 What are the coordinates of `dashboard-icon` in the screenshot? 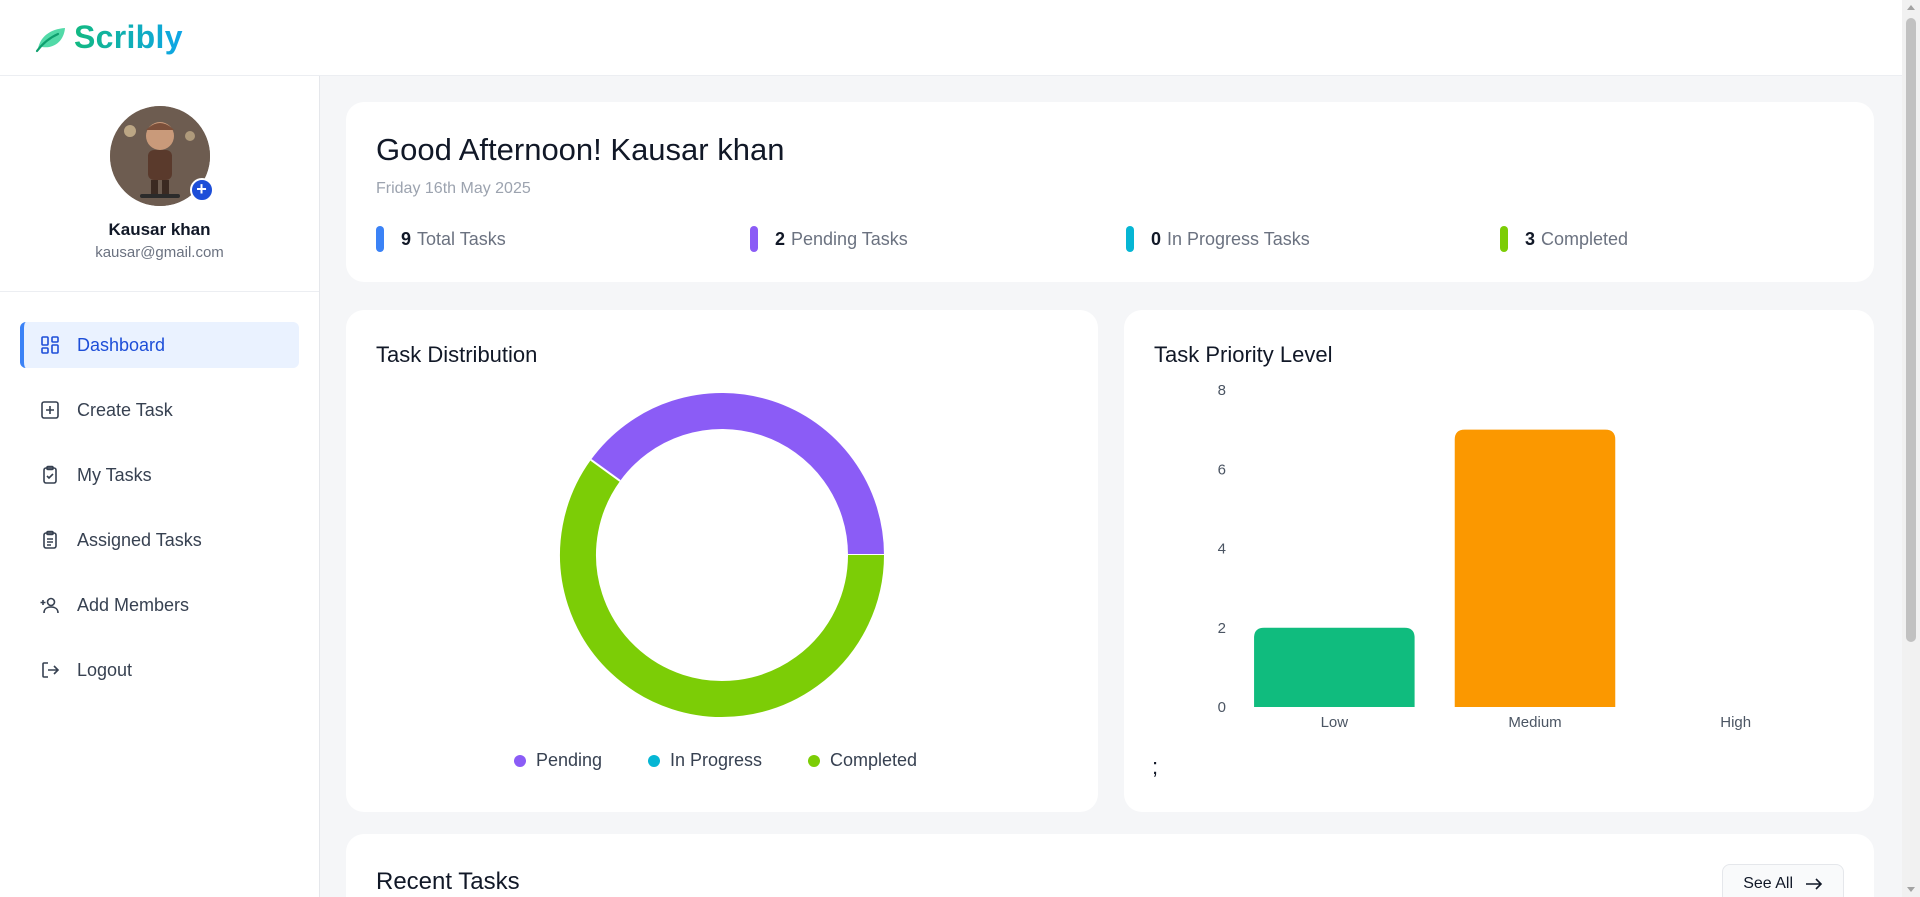 It's located at (50, 345).